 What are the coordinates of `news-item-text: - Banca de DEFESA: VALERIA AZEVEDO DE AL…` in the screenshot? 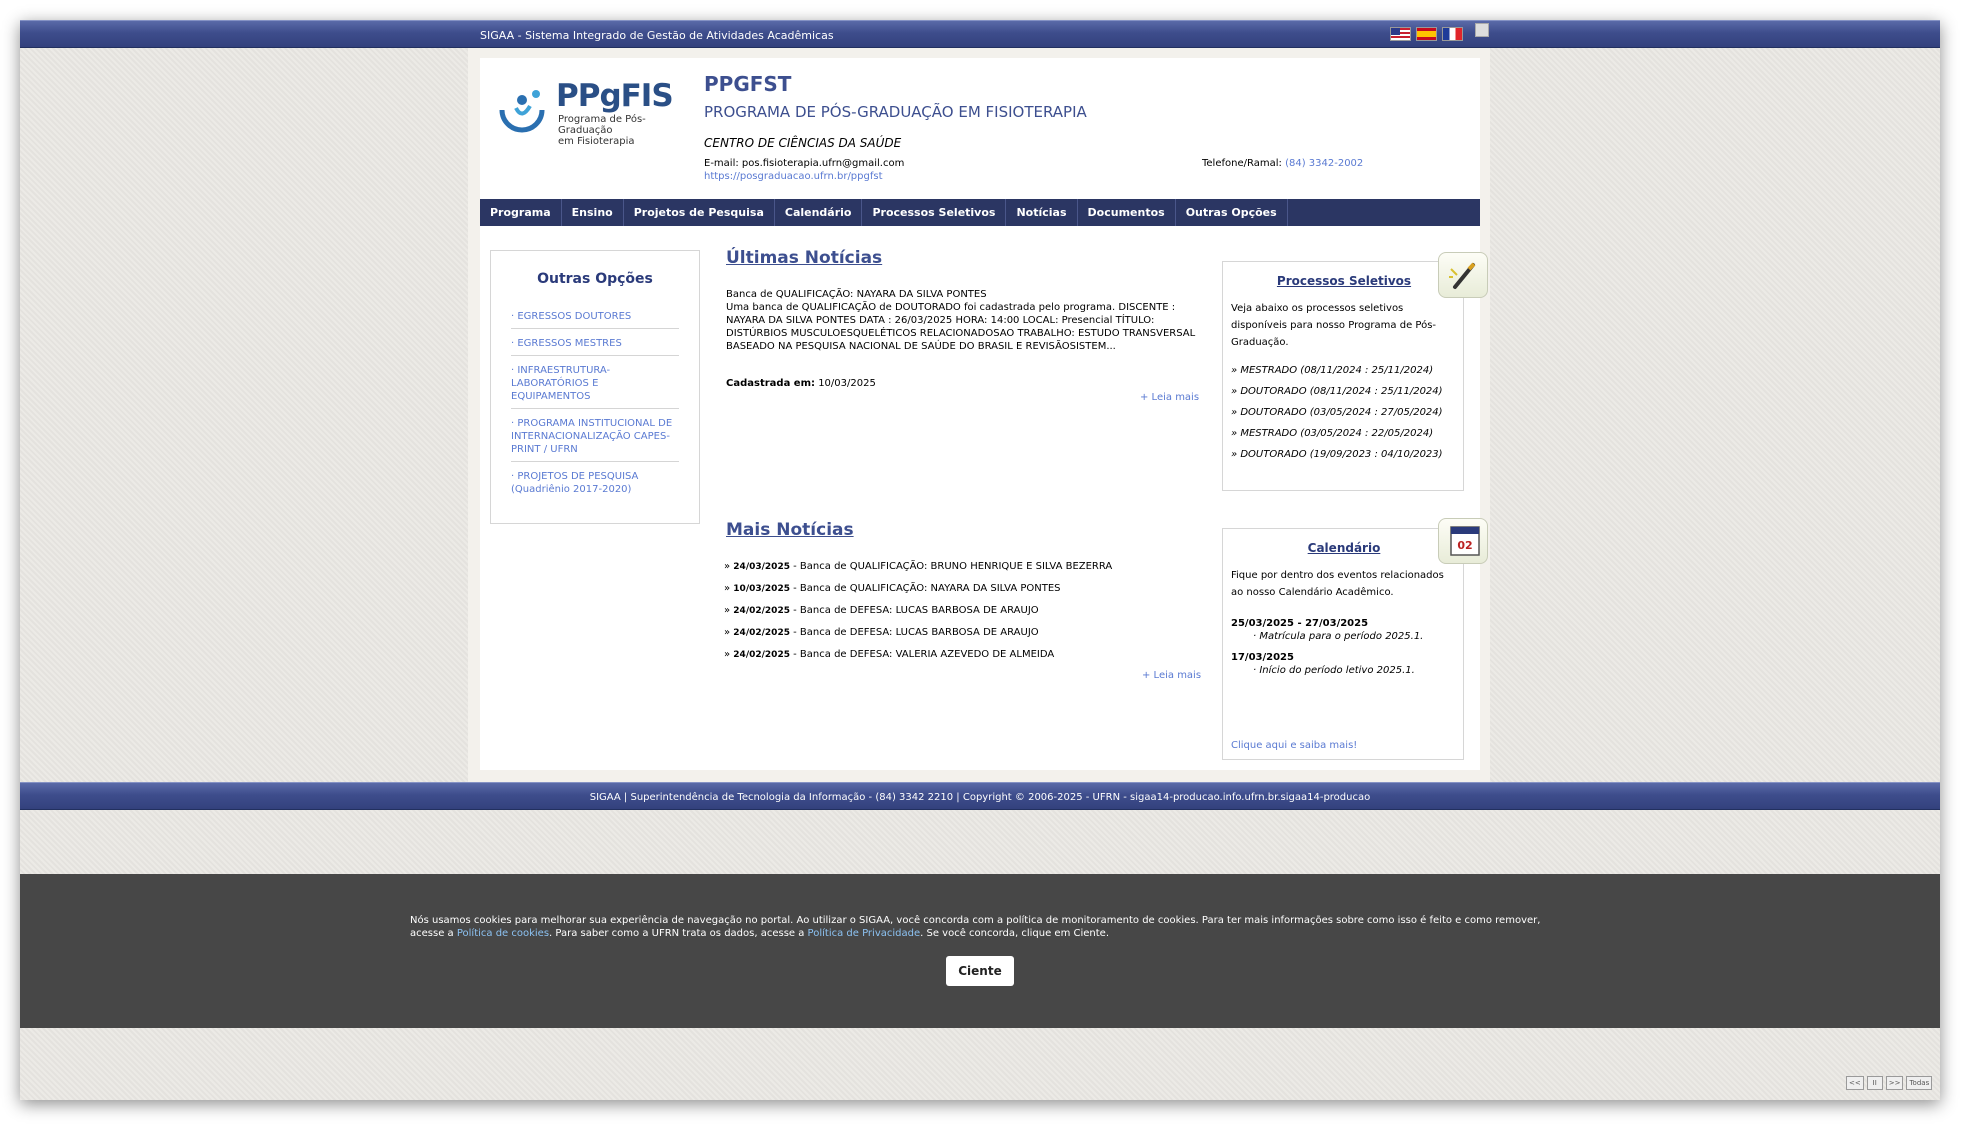 It's located at (922, 654).